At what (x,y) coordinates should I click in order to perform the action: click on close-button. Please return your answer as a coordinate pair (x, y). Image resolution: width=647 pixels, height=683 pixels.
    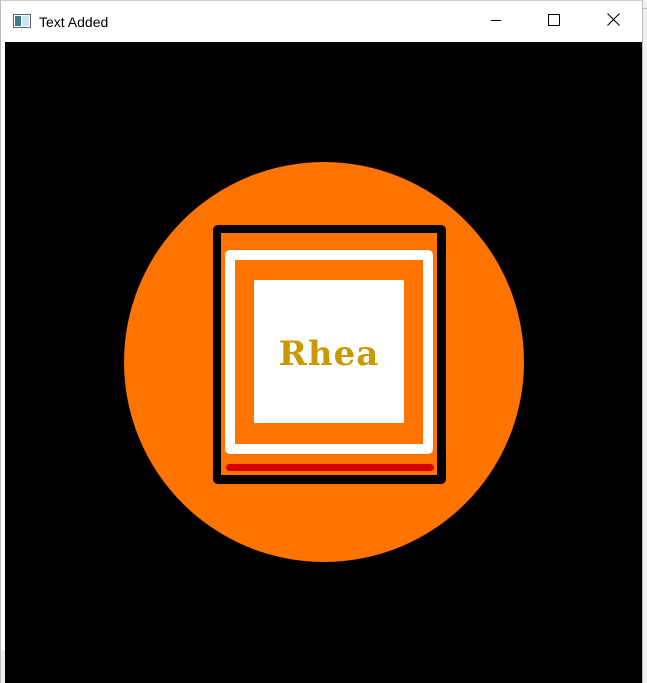
    Looking at the image, I should click on (613, 22).